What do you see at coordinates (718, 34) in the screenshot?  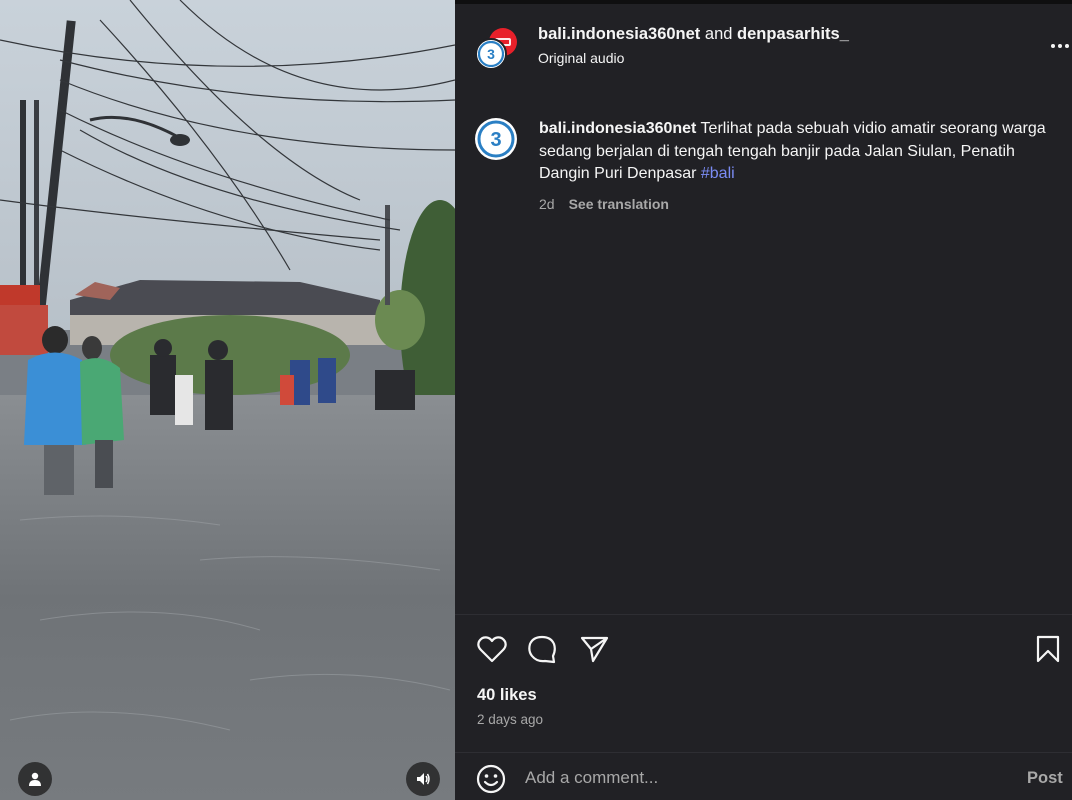 I see `header-joiner: and` at bounding box center [718, 34].